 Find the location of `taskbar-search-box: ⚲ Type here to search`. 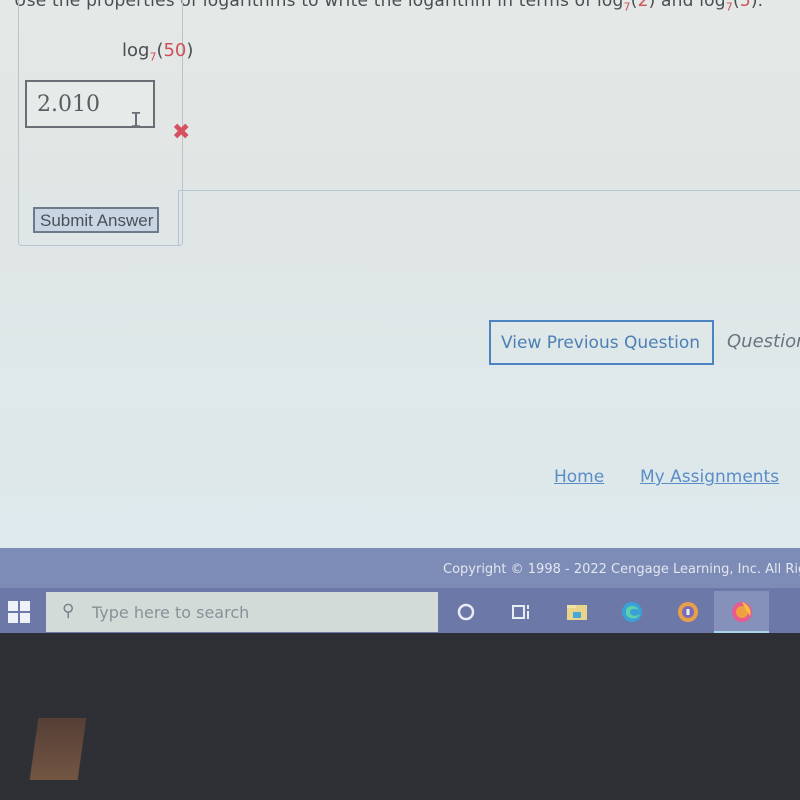

taskbar-search-box: ⚲ Type here to search is located at coordinates (242, 612).